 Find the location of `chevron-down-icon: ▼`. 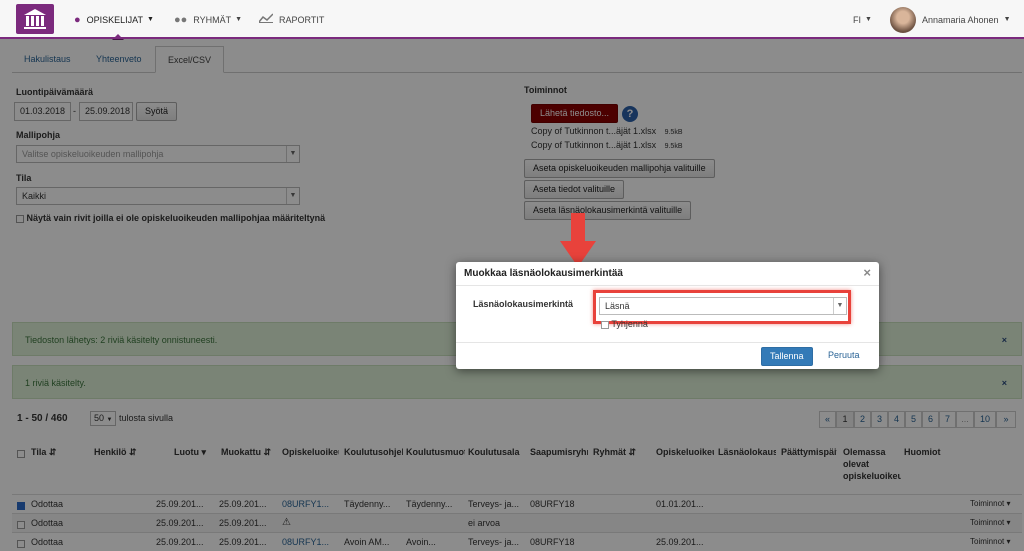

chevron-down-icon: ▼ is located at coordinates (839, 306).